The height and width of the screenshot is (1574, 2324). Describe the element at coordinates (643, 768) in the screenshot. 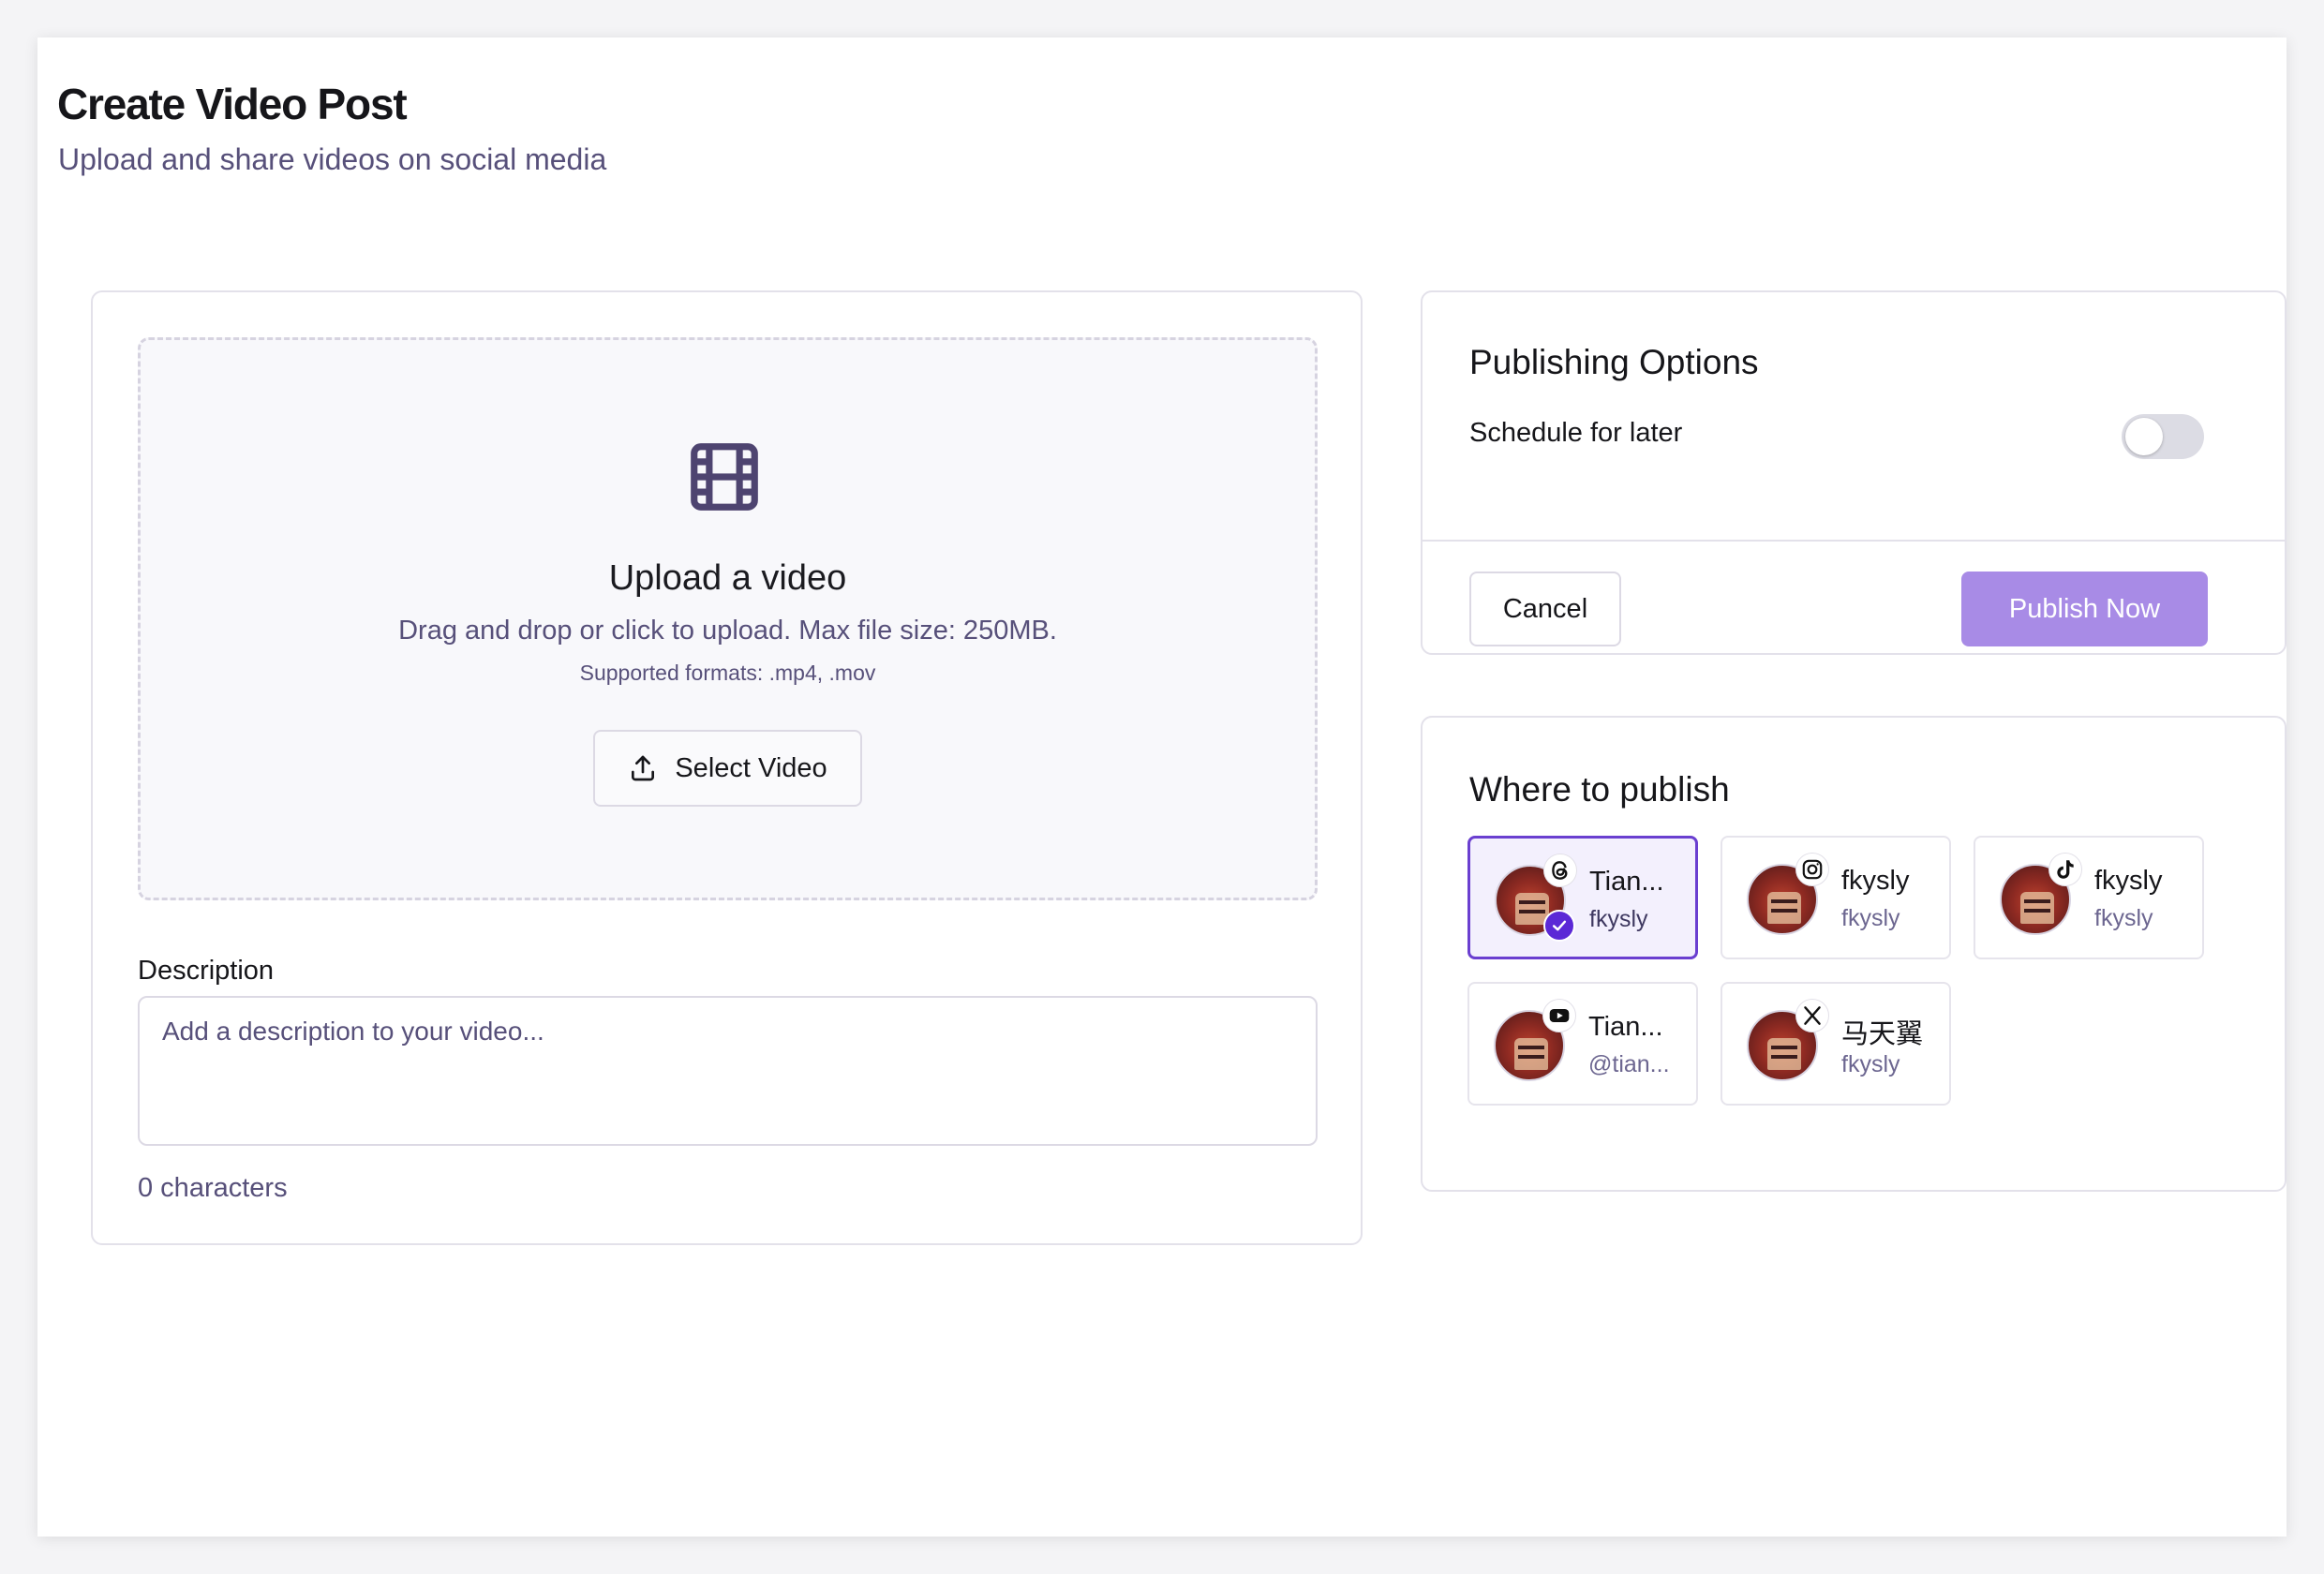

I see `upload-icon` at that location.